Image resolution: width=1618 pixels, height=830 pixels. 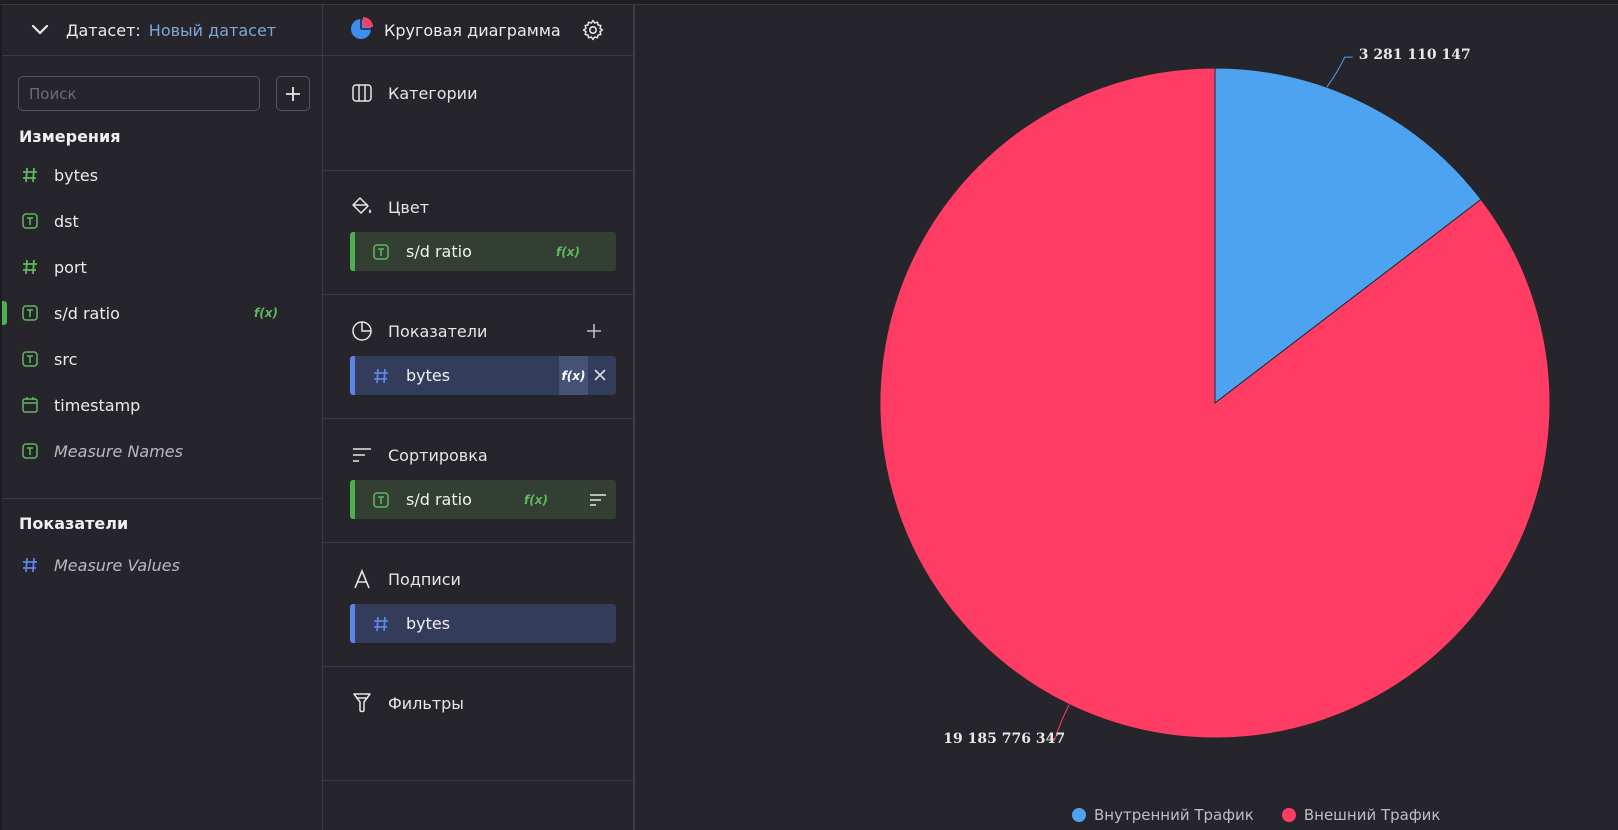 I want to click on paint-bucket-icon, so click(x=362, y=207).